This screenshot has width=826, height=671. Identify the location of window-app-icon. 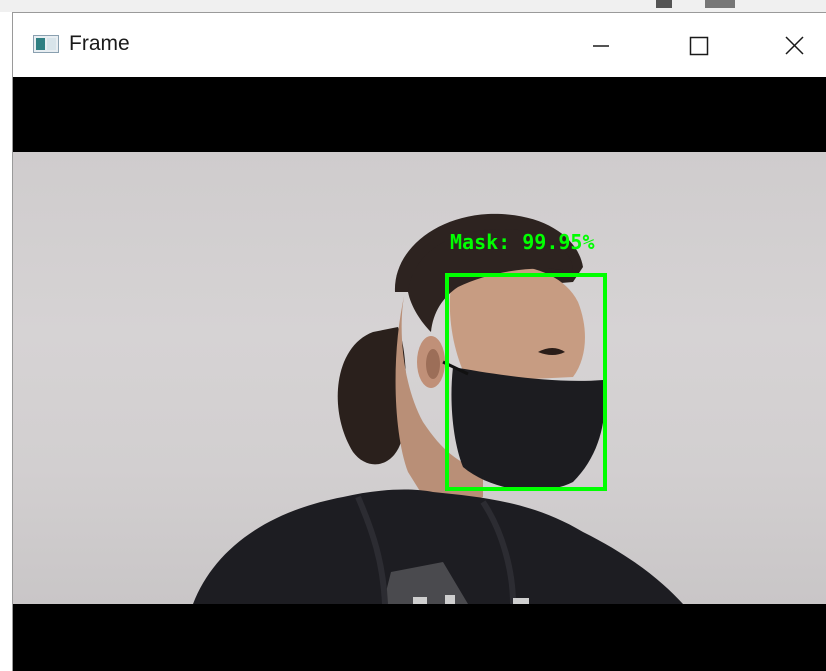
(46, 44).